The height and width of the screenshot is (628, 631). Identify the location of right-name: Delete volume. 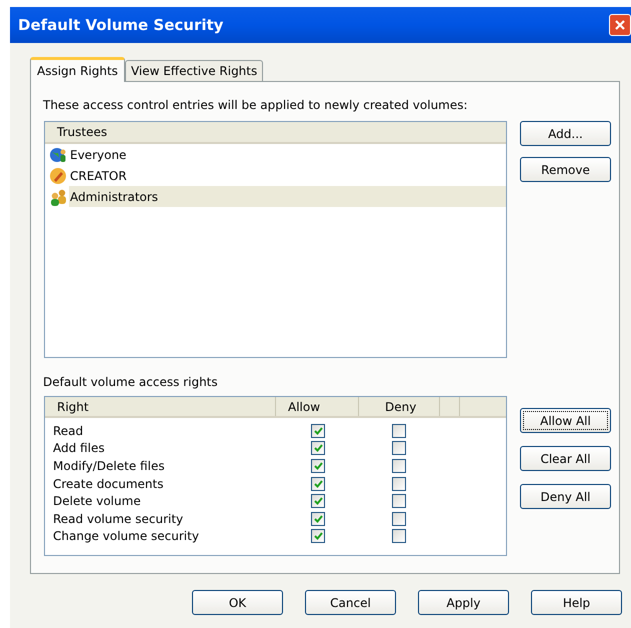
(97, 501).